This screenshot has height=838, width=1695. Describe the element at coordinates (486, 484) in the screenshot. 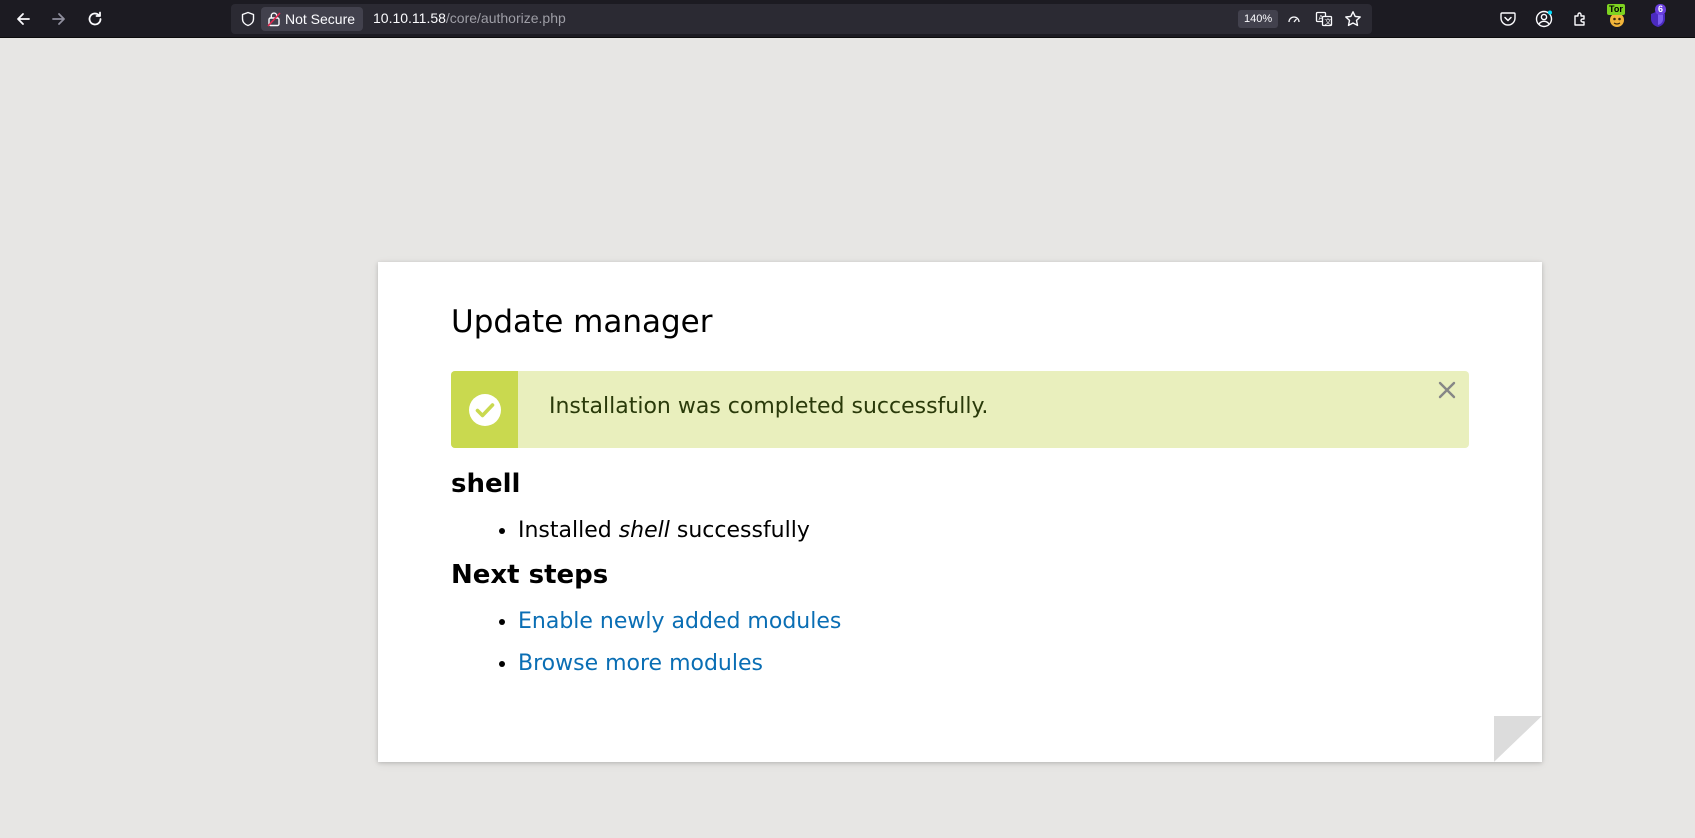

I see `module-section-heading: shell` at that location.